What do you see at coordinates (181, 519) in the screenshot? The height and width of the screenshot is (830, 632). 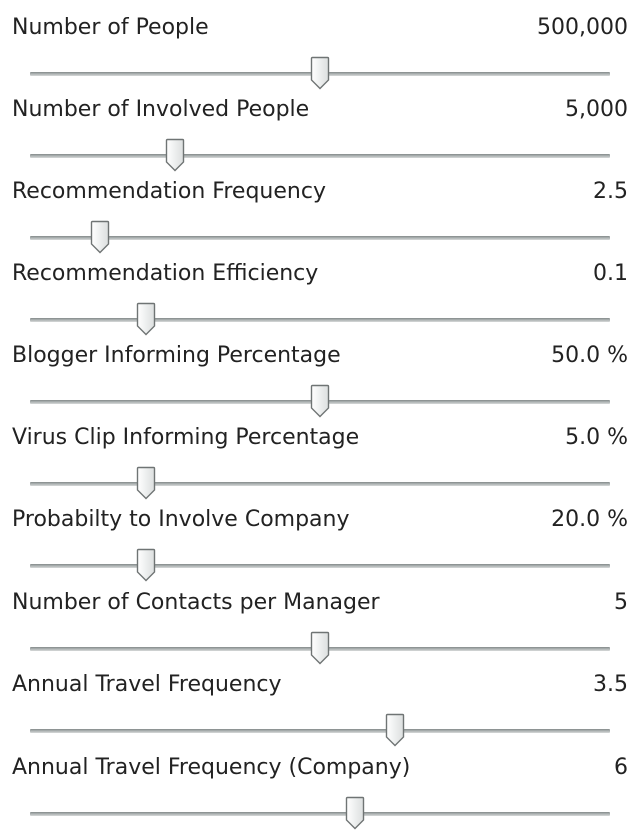 I see `slider-label: Probabilty to Involve Company` at bounding box center [181, 519].